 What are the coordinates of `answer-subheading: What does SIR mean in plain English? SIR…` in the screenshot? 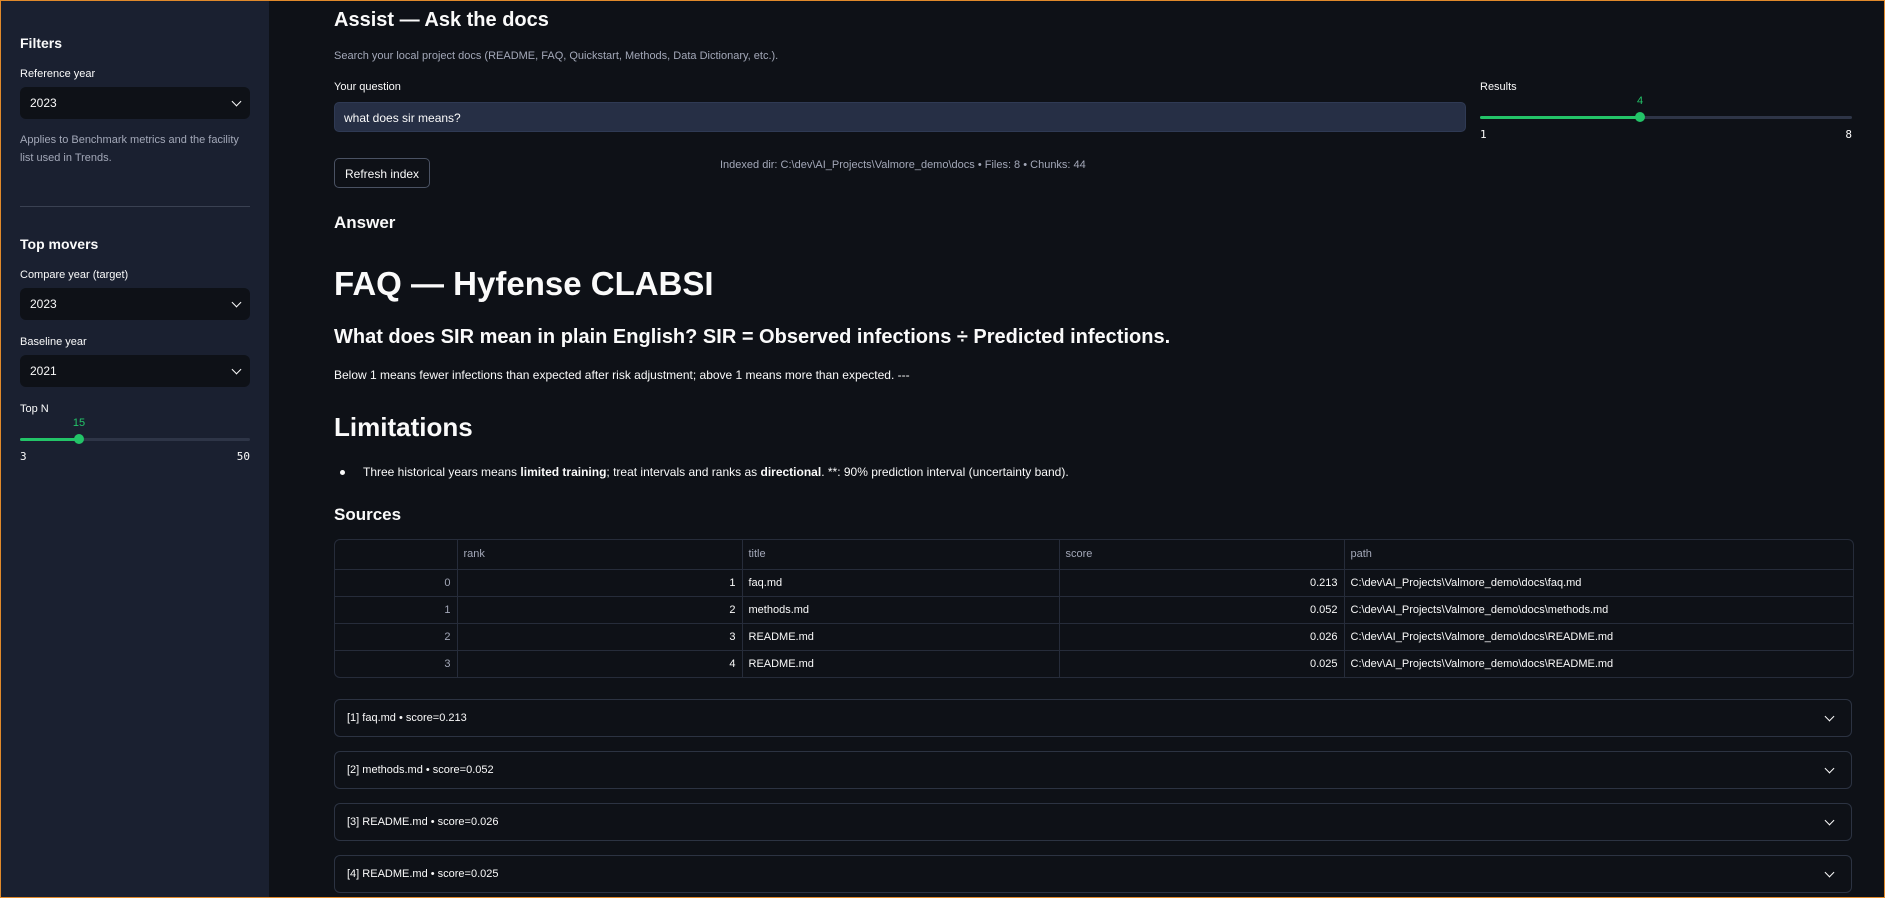 It's located at (752, 337).